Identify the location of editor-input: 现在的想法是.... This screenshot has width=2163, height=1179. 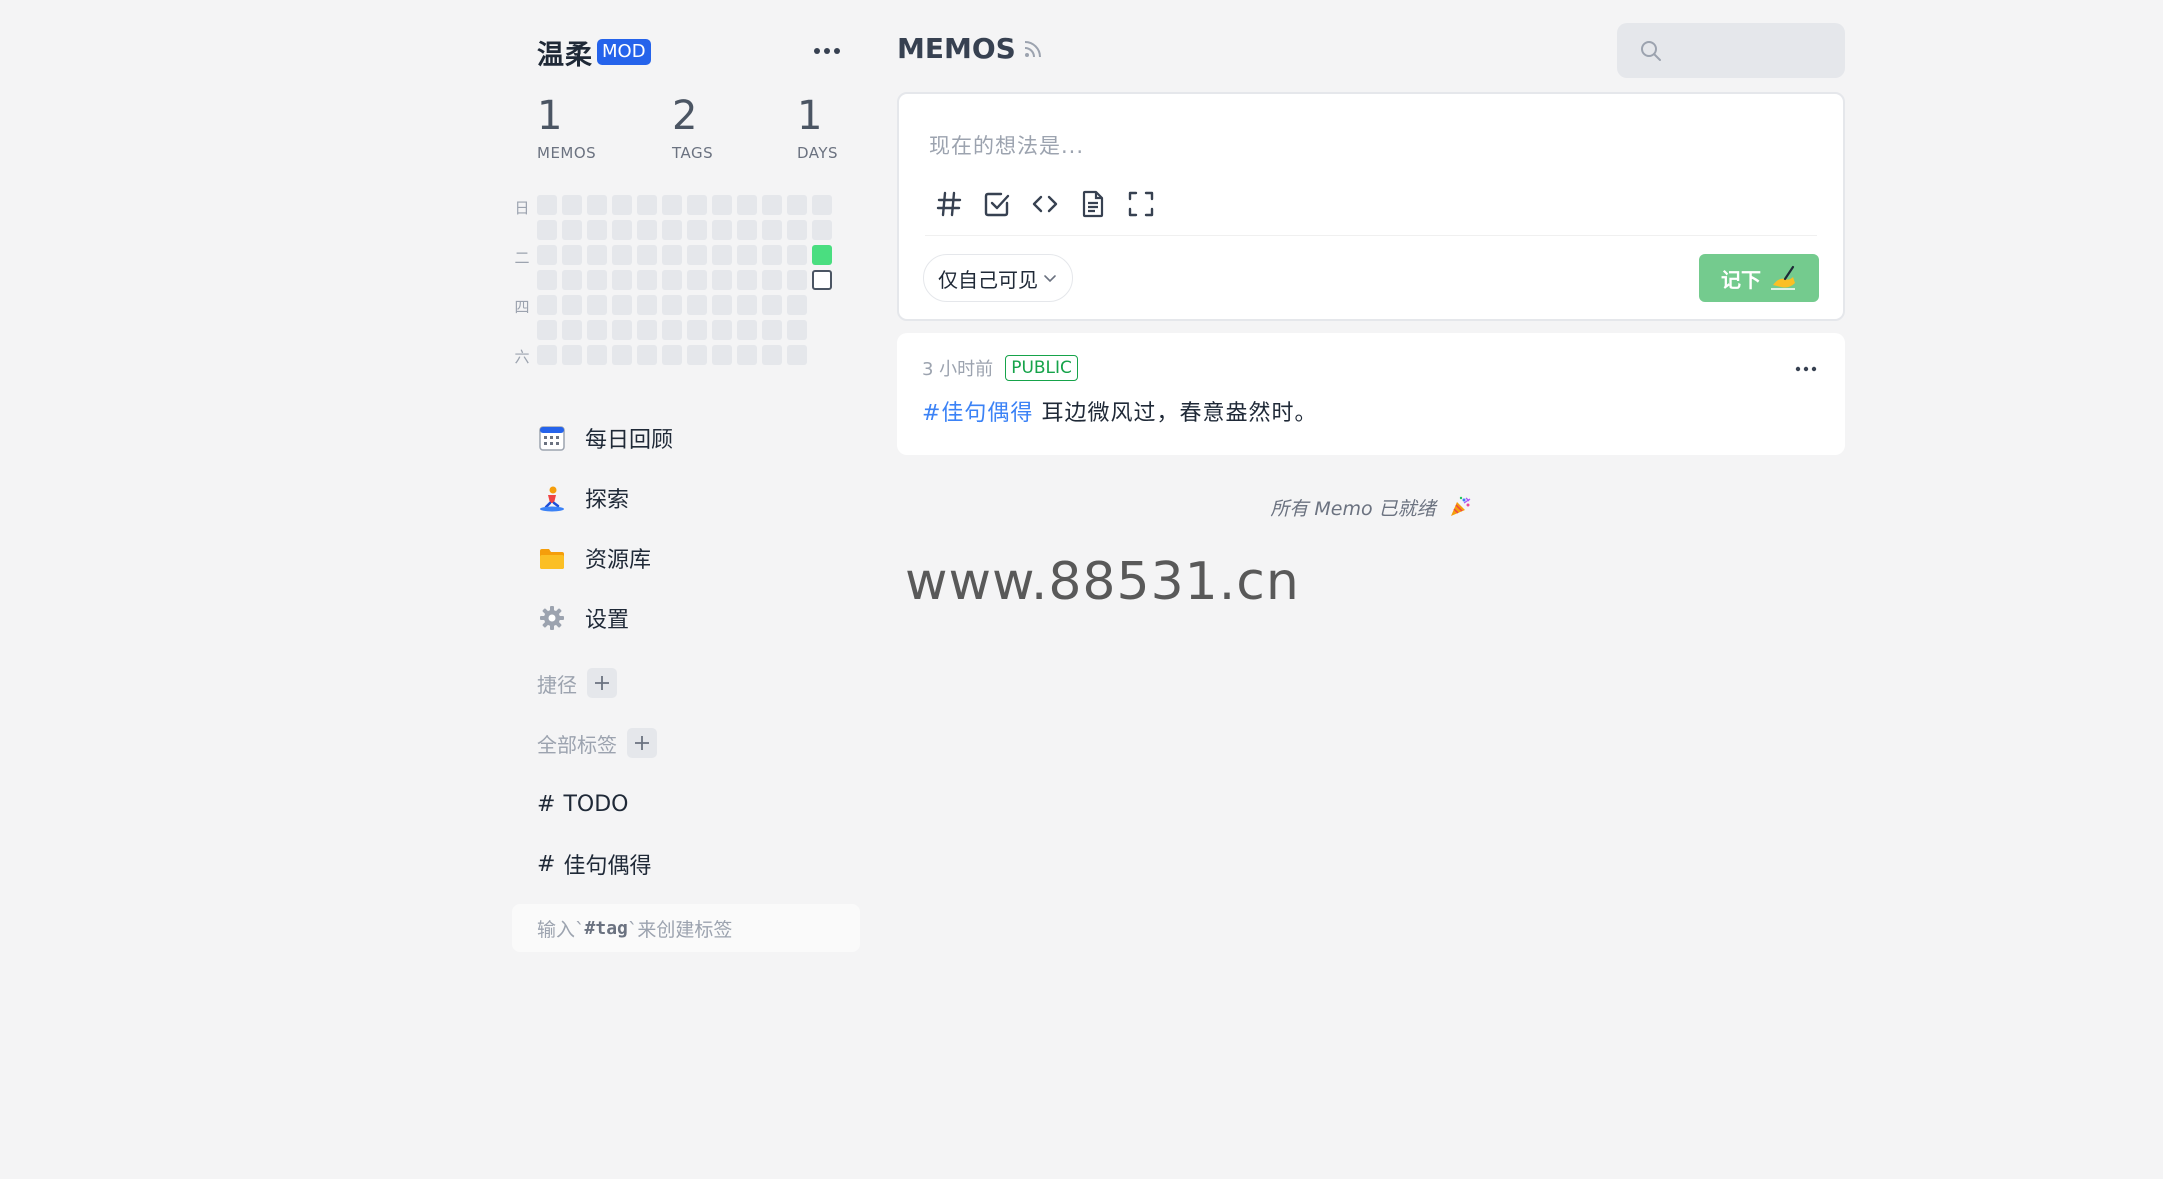
(1006, 145).